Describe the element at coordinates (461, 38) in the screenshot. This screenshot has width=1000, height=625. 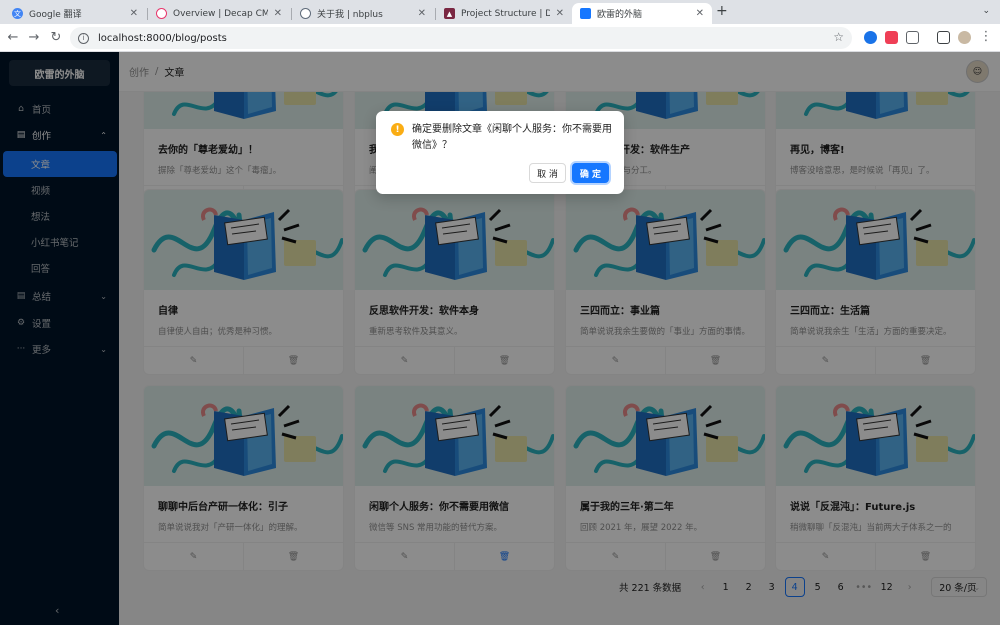
I see `address-bar: i localhost:8000/blog/posts ☆` at that location.